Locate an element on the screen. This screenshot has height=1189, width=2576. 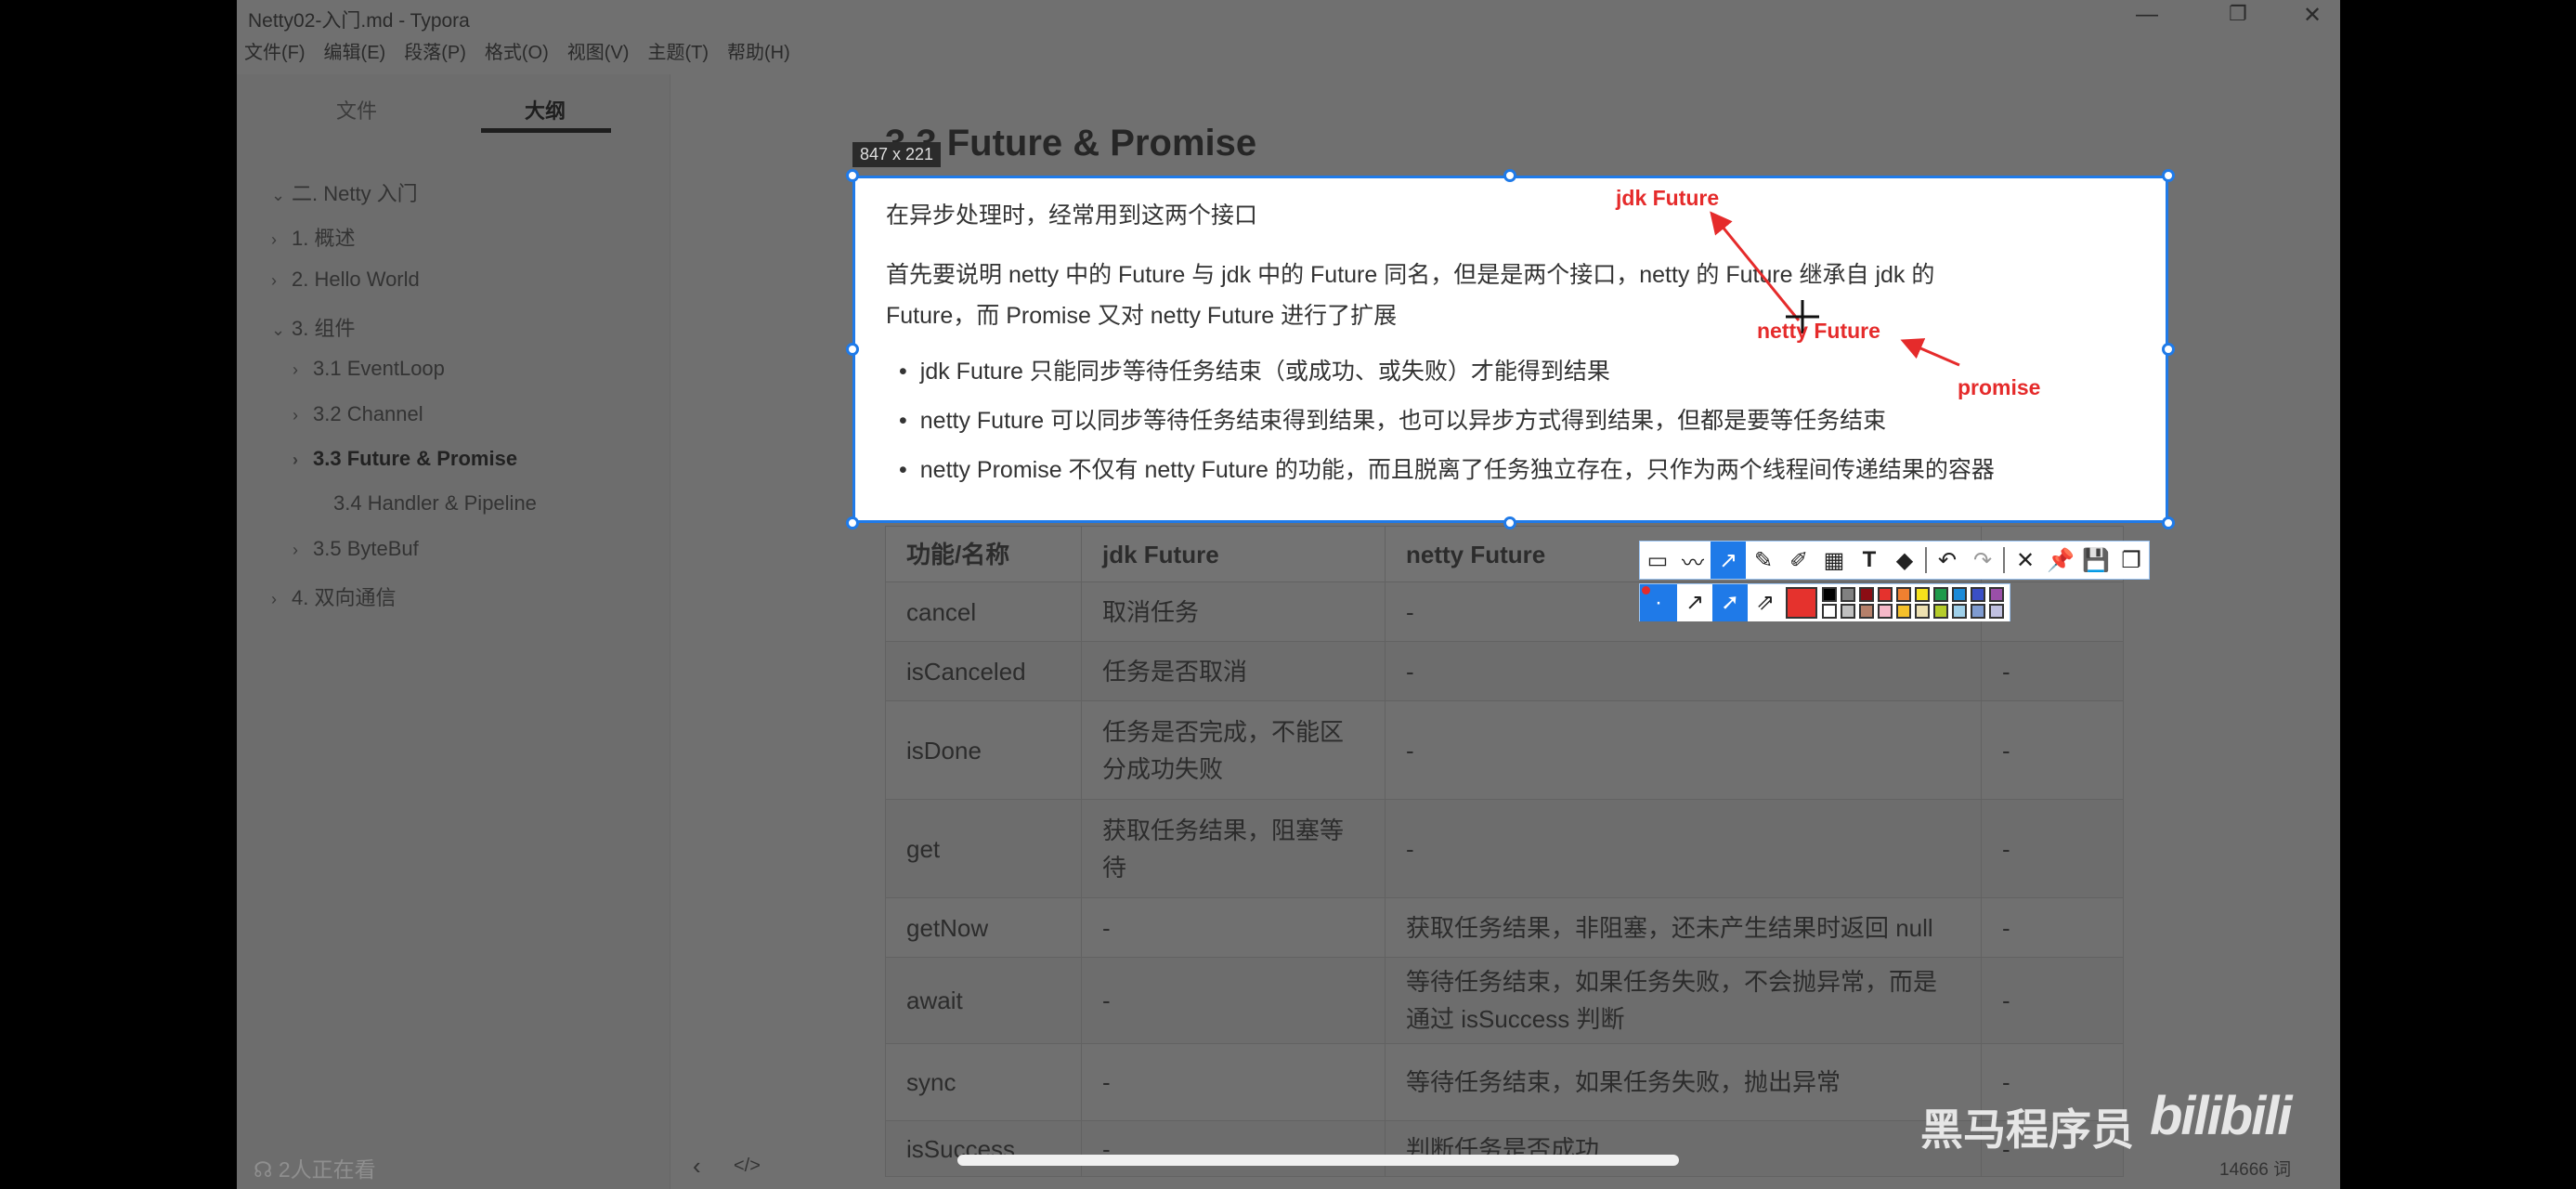
annotation-promise: promise is located at coordinates (2000, 387).